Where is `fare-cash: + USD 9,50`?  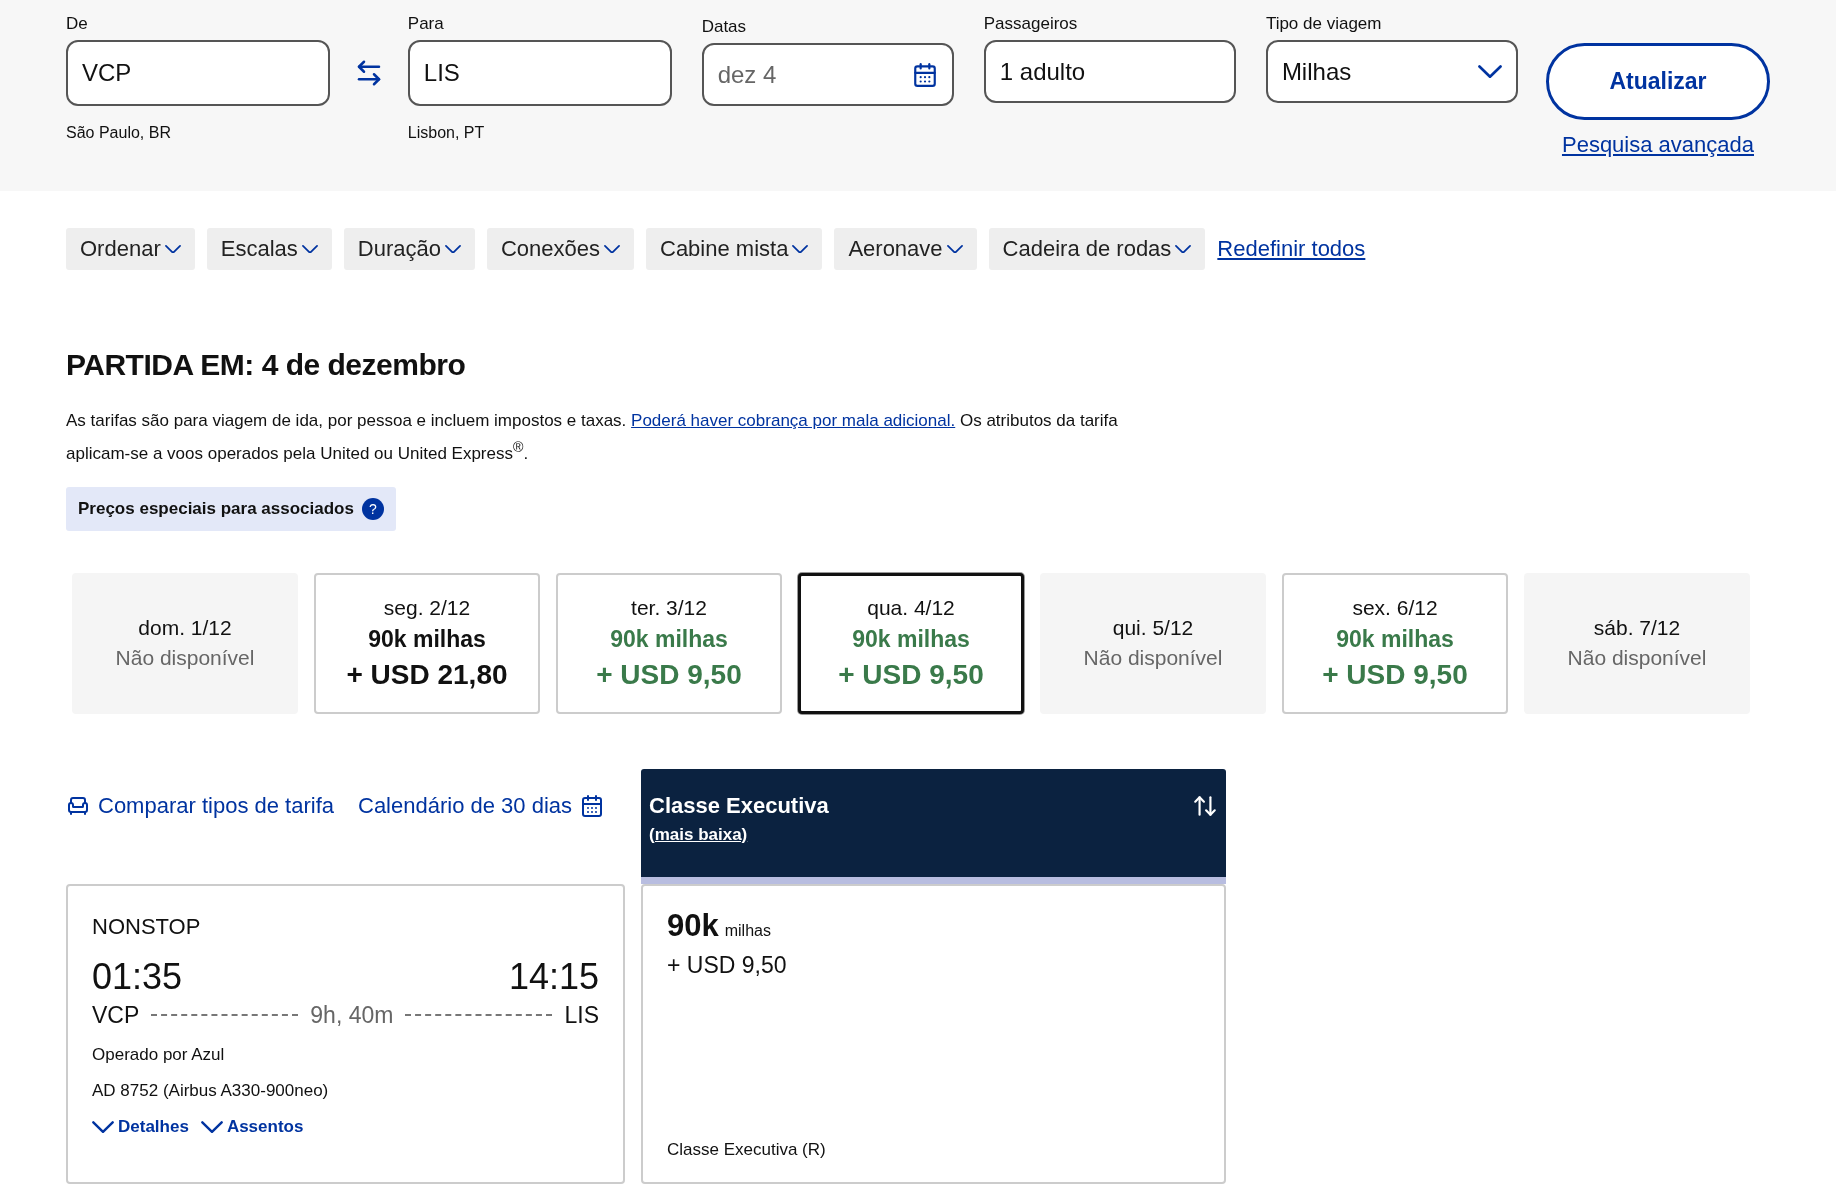 fare-cash: + USD 9,50 is located at coordinates (727, 965).